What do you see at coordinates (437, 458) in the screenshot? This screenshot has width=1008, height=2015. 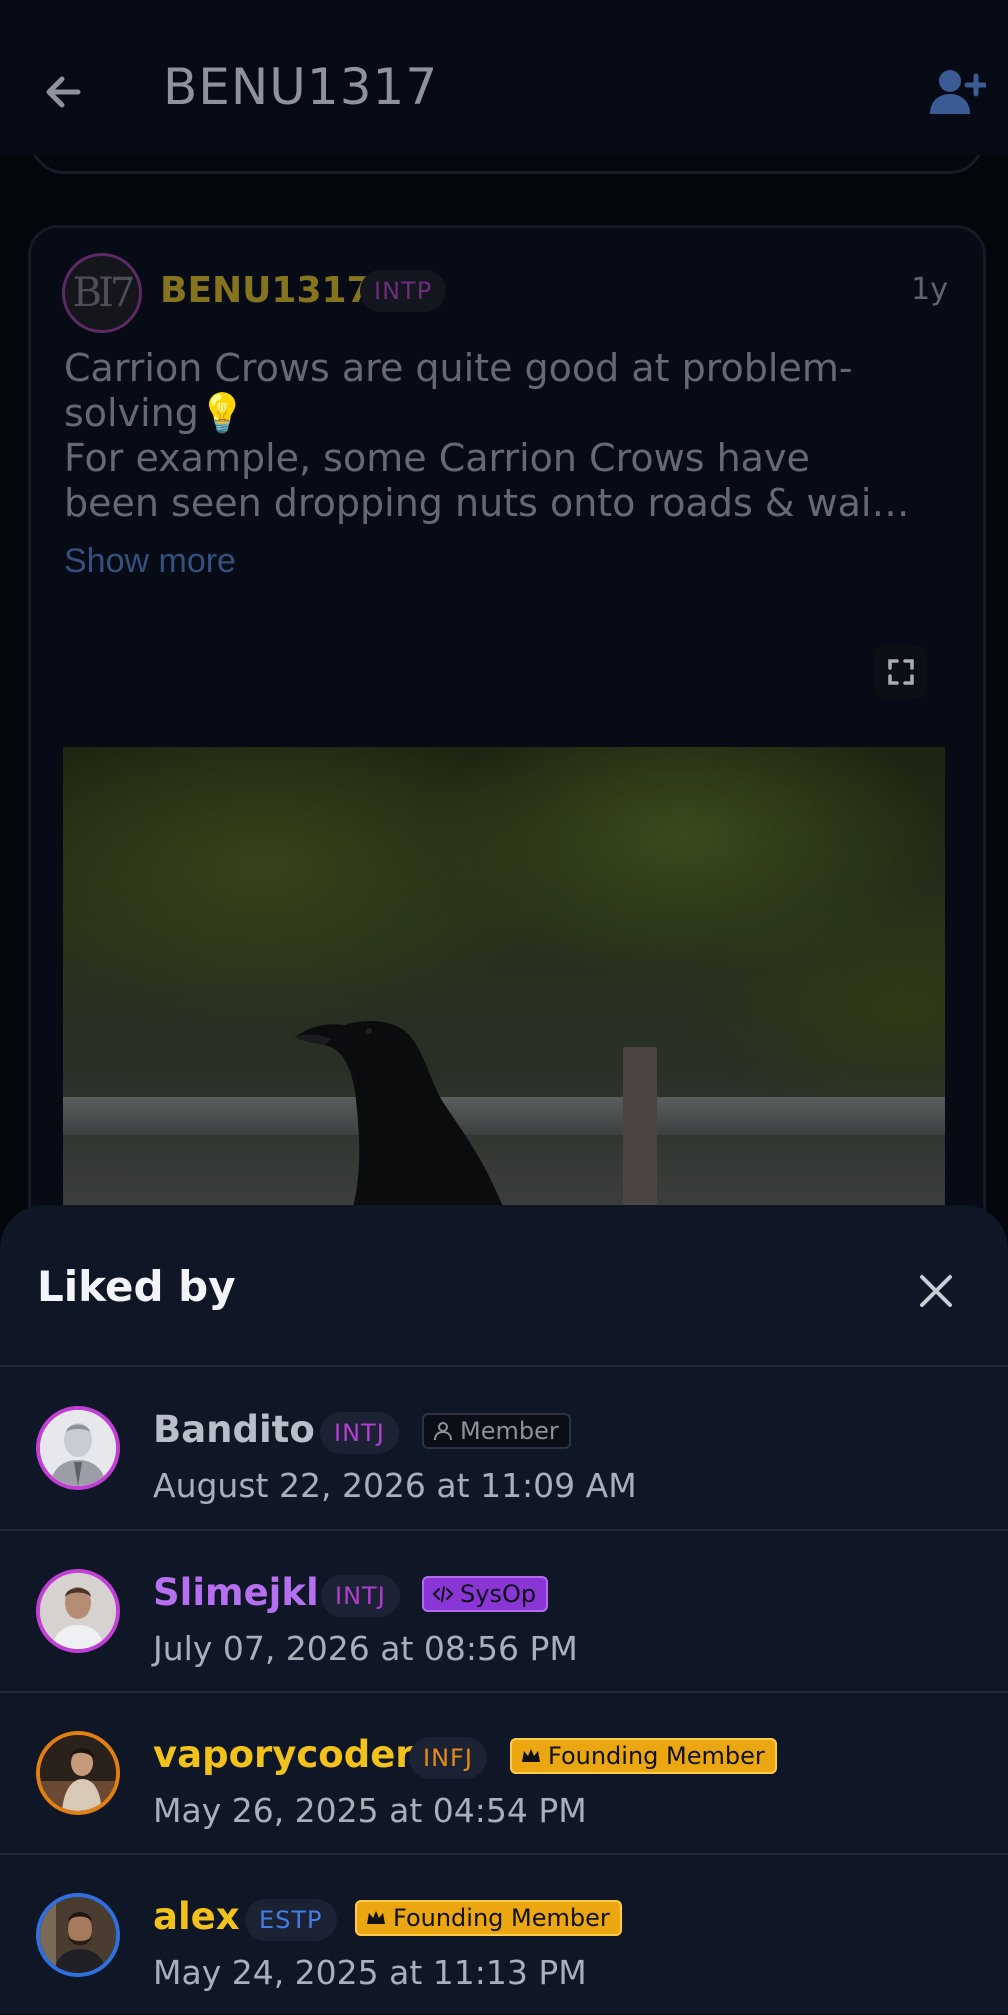 I see `post-body-line: For example, some Carrion Crows have` at bounding box center [437, 458].